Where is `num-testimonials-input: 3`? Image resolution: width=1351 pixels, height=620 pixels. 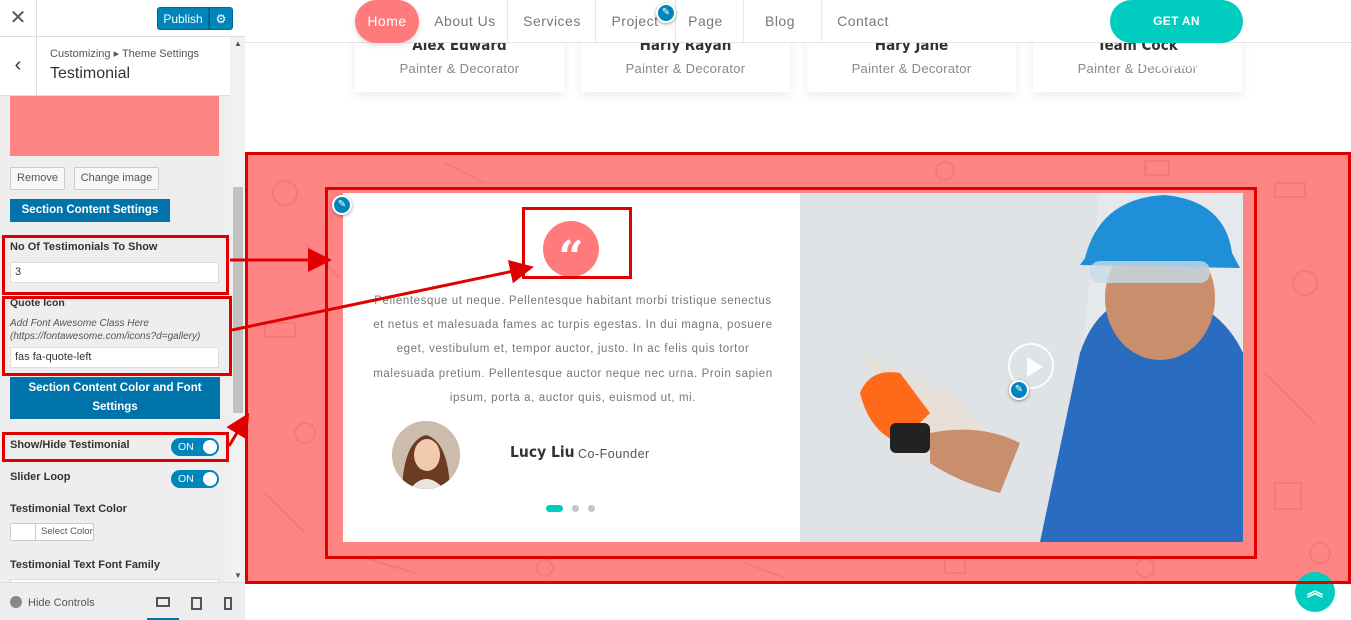 num-testimonials-input: 3 is located at coordinates (114, 272).